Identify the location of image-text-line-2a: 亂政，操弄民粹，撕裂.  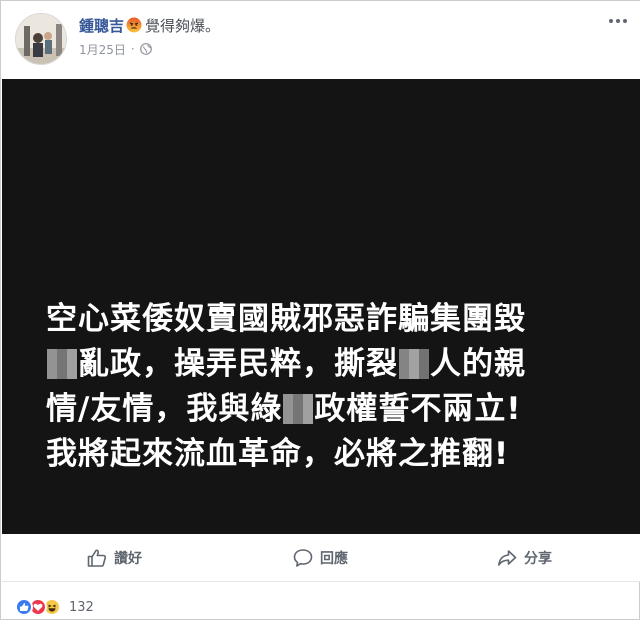
(238, 364).